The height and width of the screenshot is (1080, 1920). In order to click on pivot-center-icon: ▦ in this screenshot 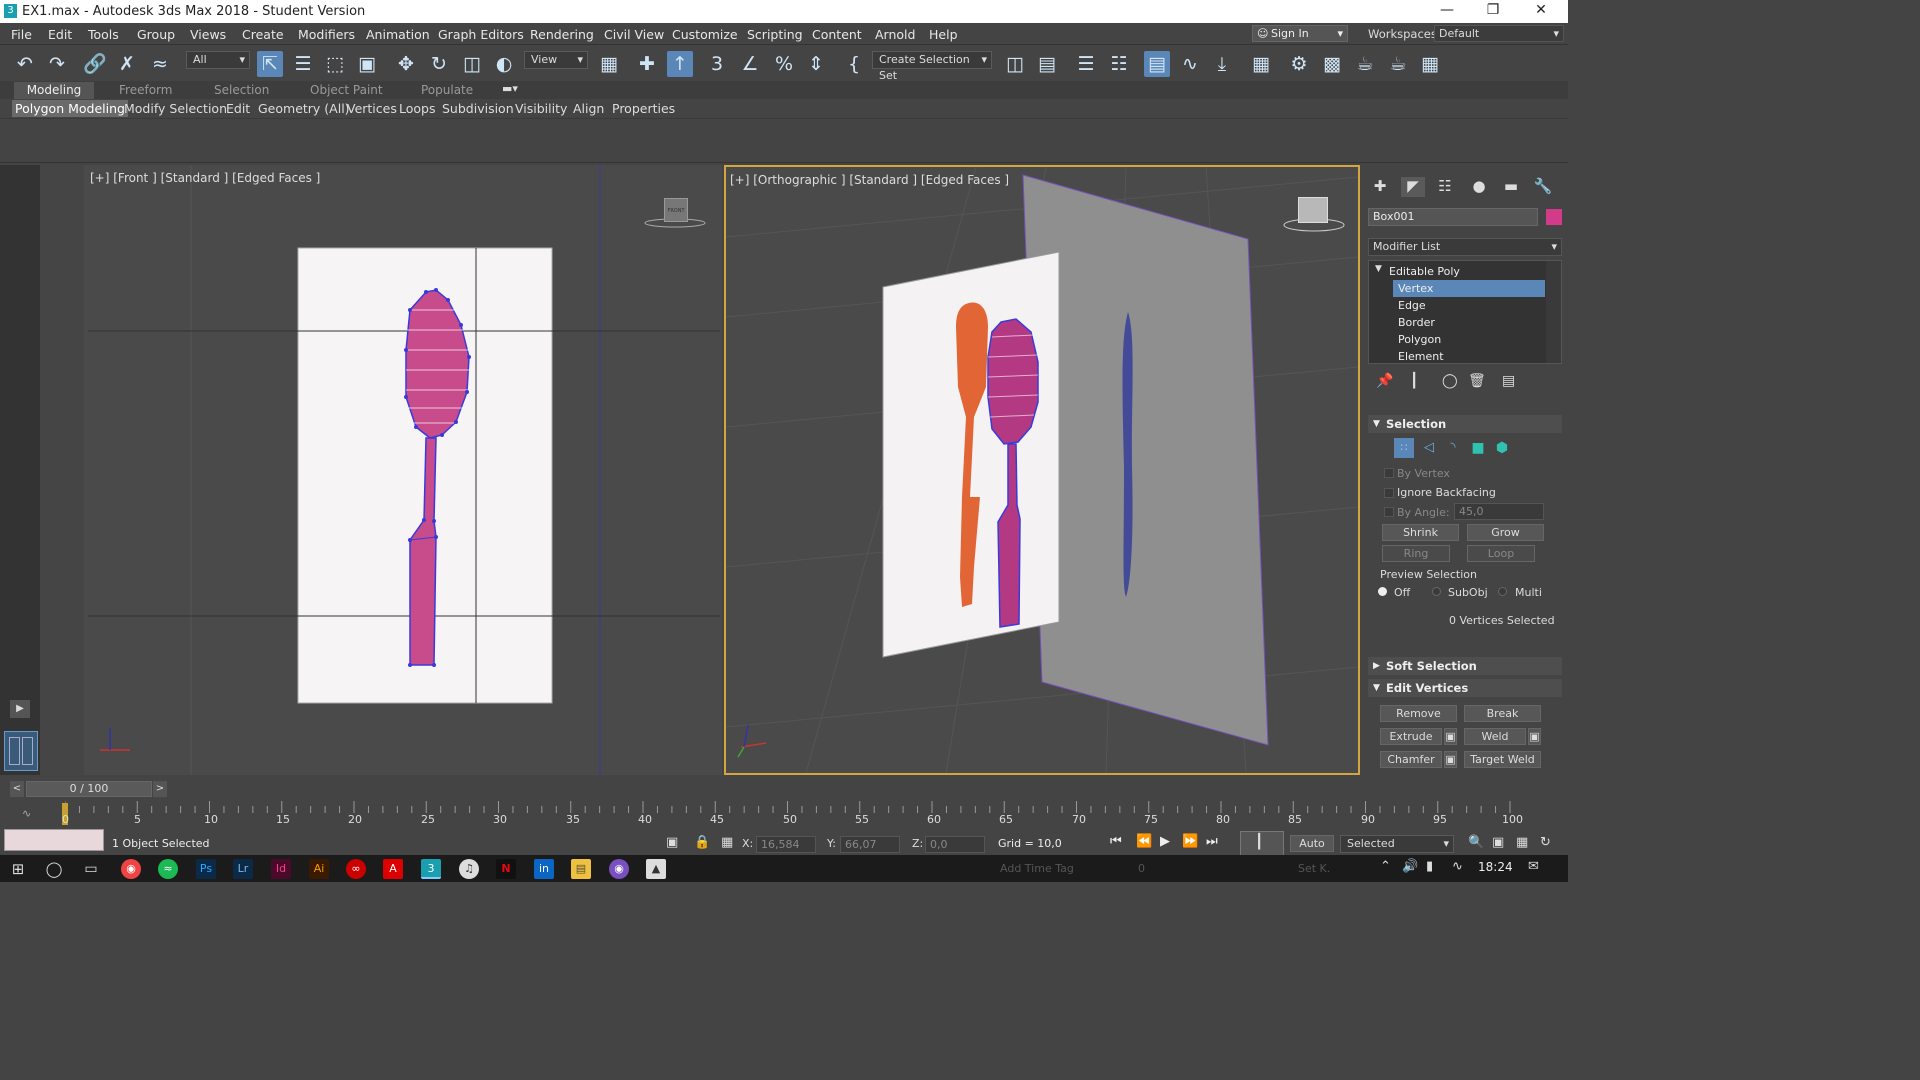, I will do `click(609, 64)`.